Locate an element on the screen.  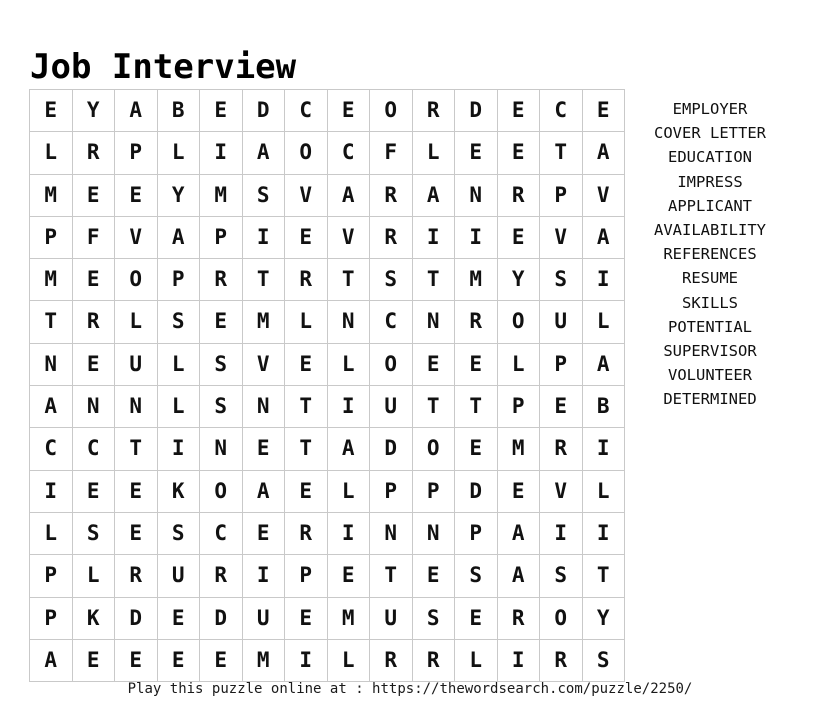
grid-cell: K is located at coordinates (93, 618).